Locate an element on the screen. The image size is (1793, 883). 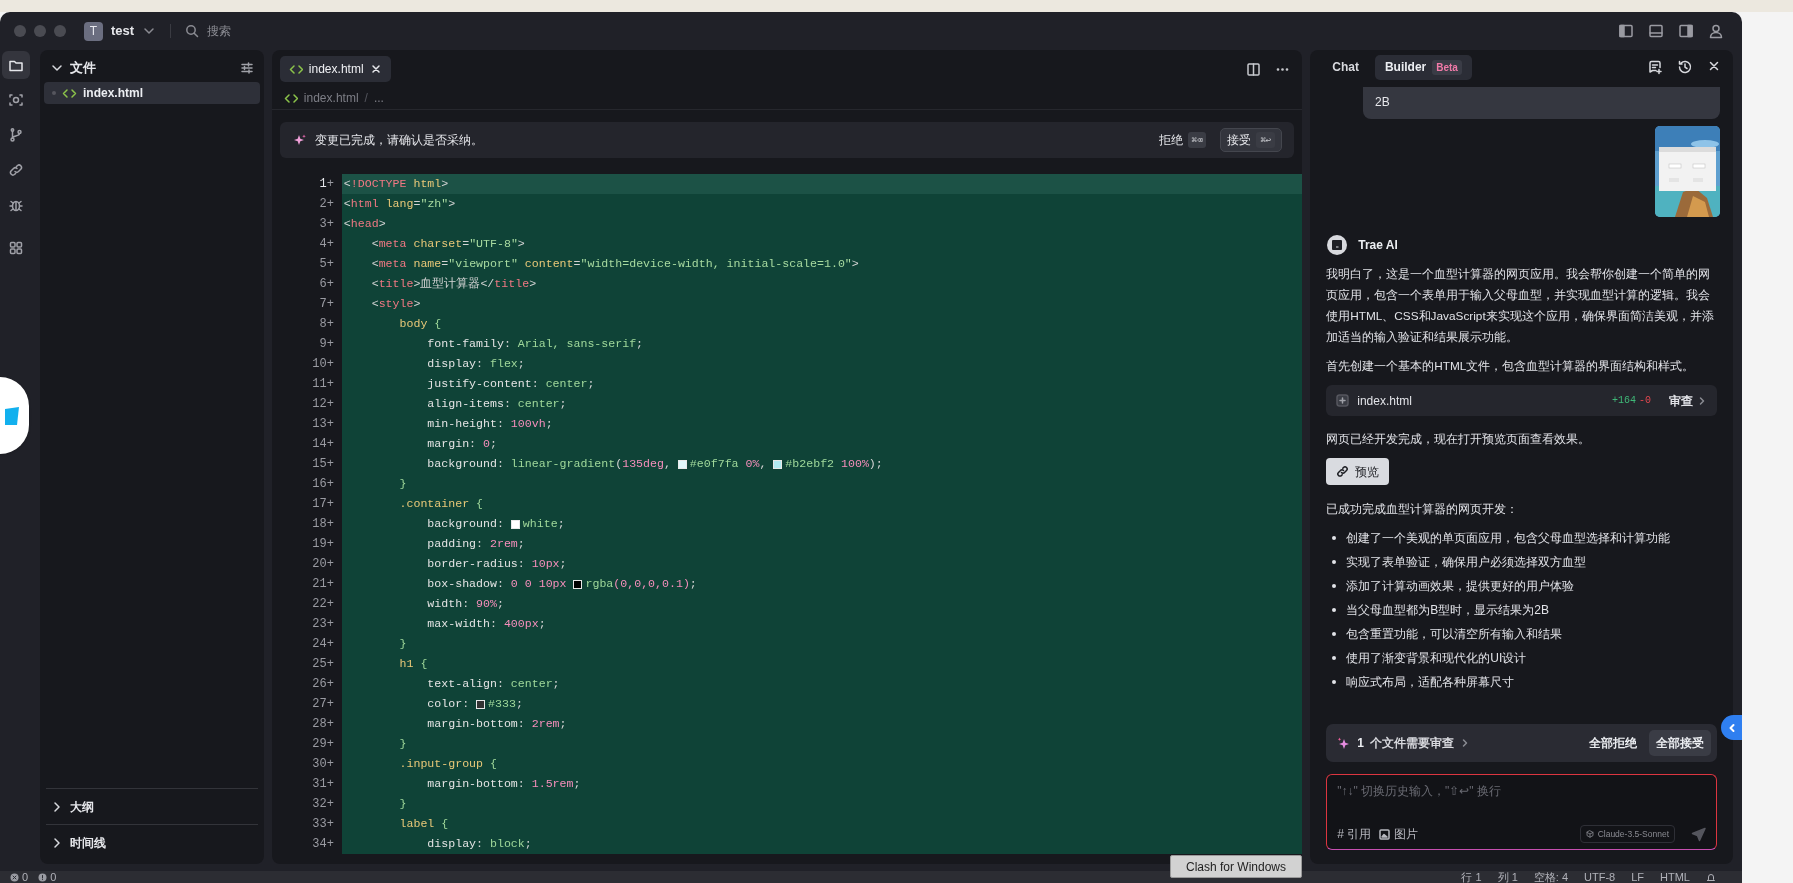
assistant-name: Trae AI is located at coordinates (1378, 245).